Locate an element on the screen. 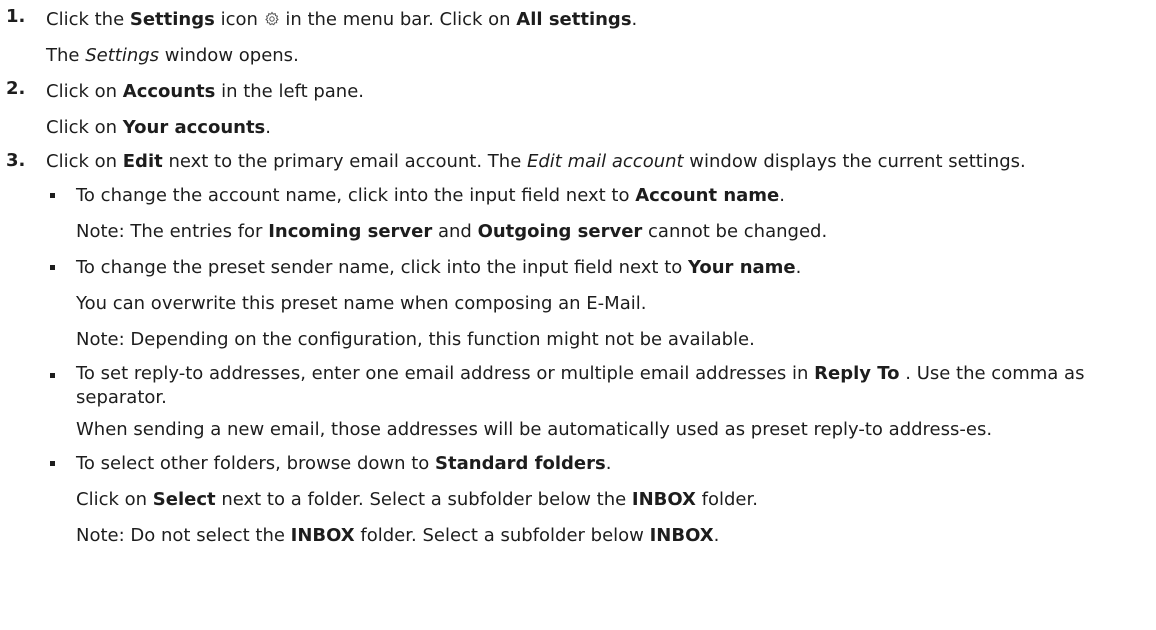  settings-label: Settings is located at coordinates (172, 19).